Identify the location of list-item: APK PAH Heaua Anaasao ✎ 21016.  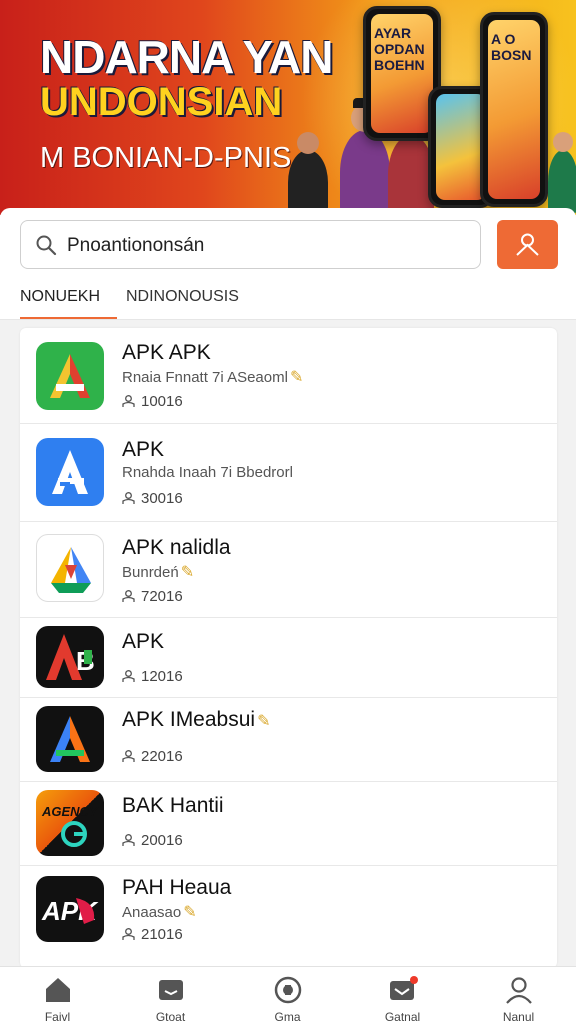
(288, 911).